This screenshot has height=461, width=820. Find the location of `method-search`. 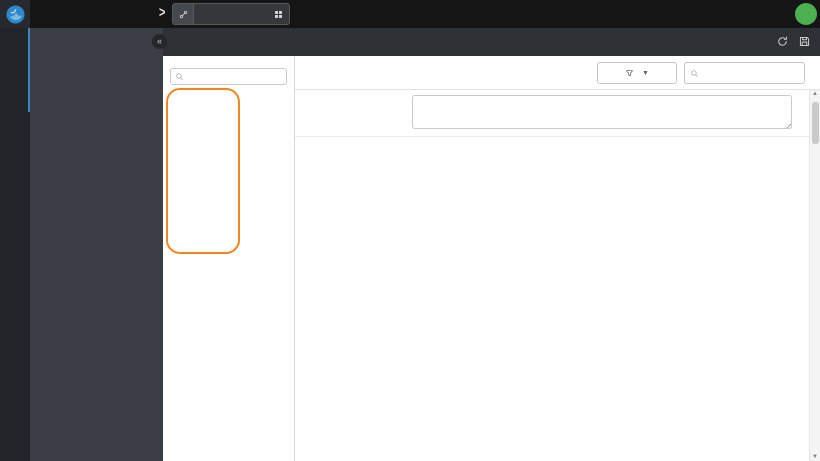

method-search is located at coordinates (744, 73).